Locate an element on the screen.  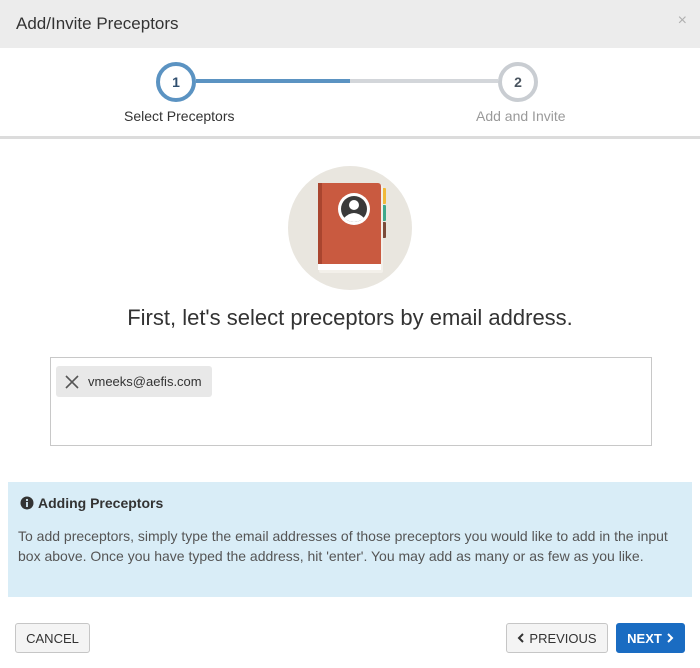
address-book-icon is located at coordinates (352, 228).